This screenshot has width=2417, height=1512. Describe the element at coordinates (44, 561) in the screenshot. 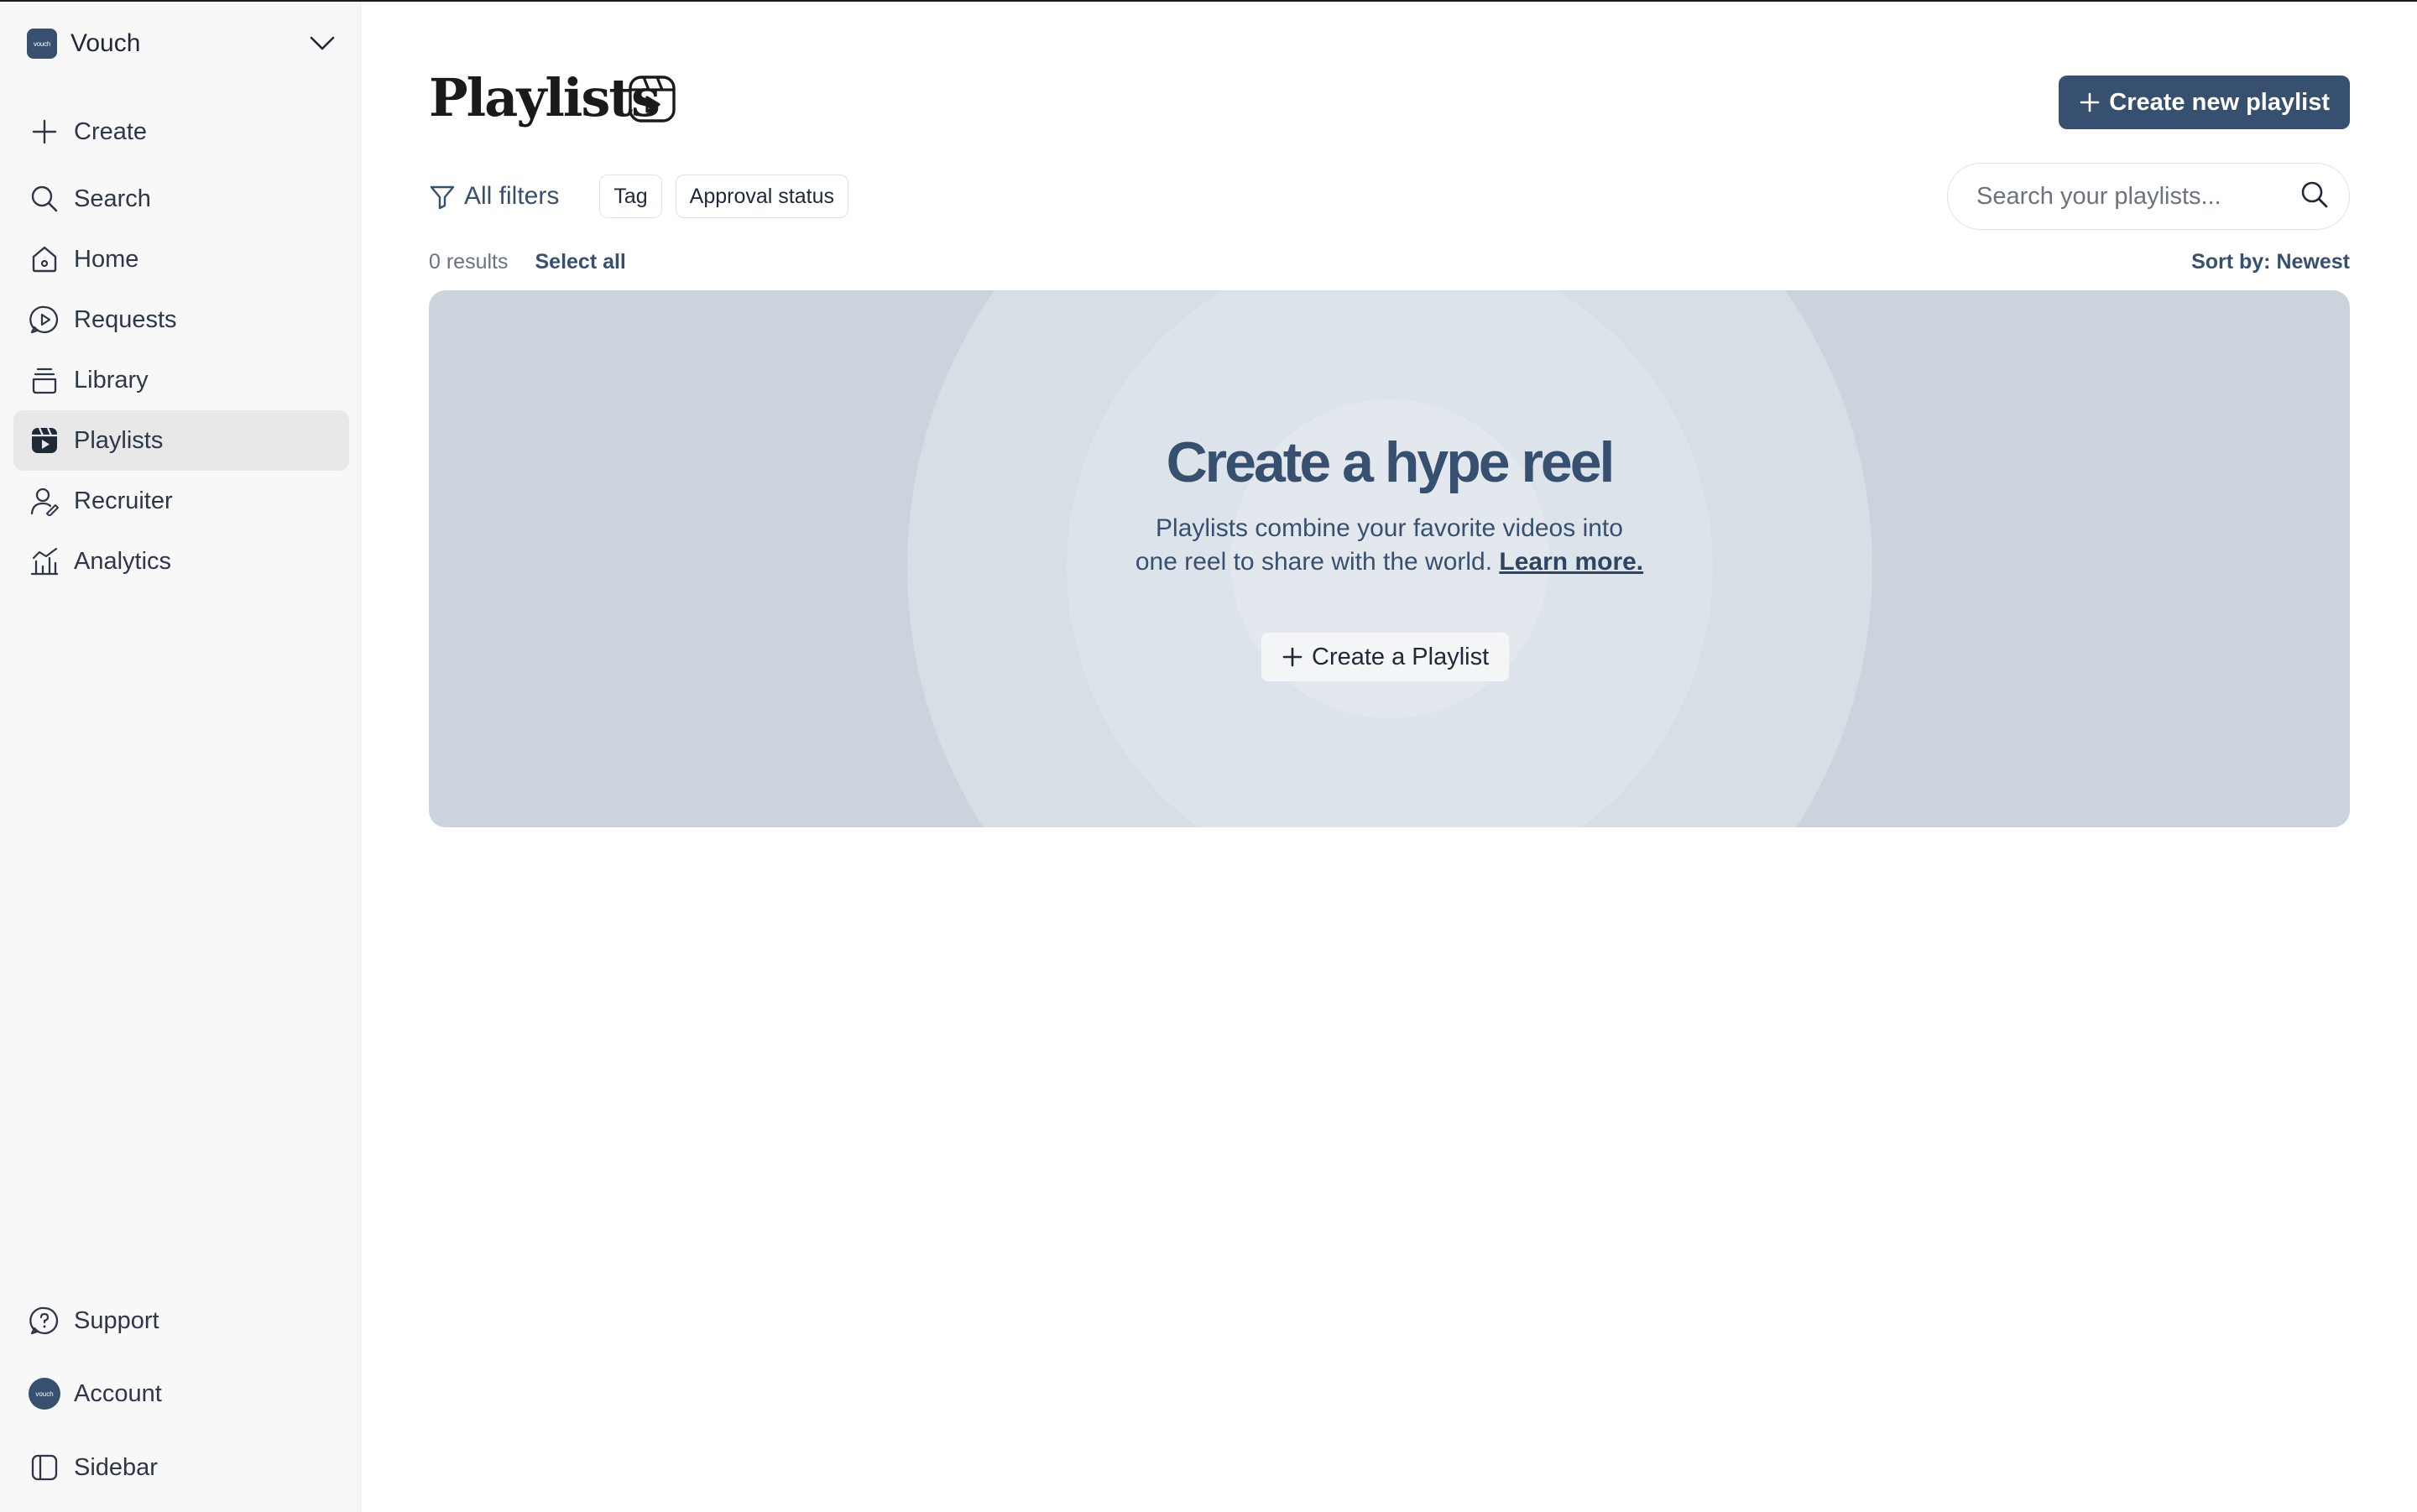

I see `analytics-icon` at that location.